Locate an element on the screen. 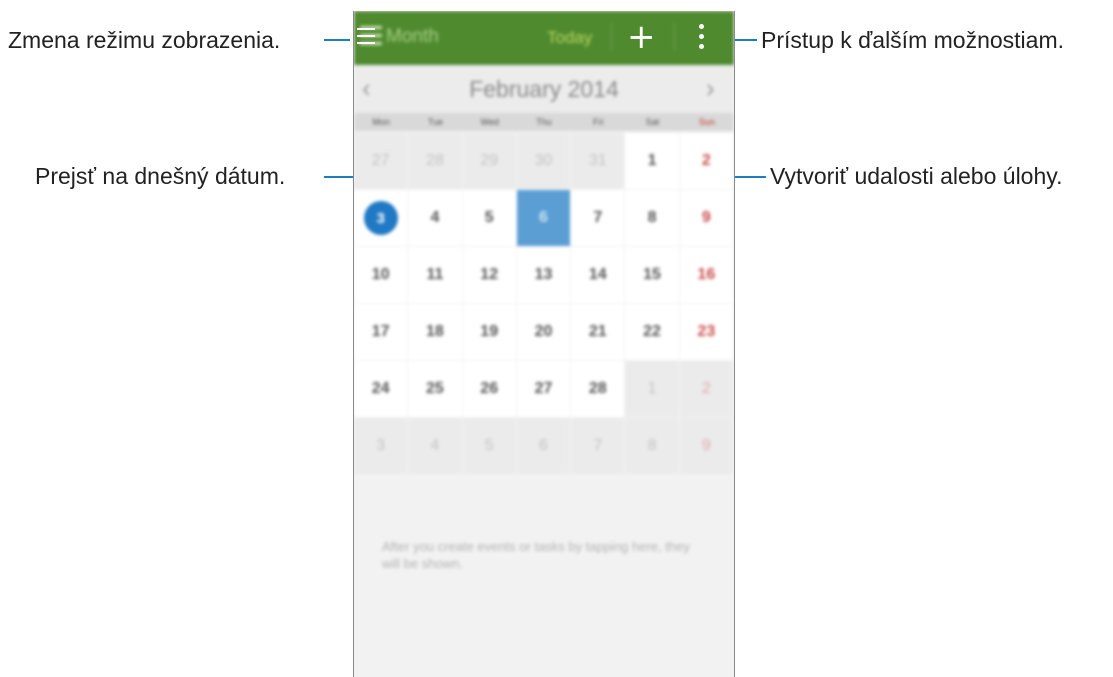  weekday-label: Tue is located at coordinates (435, 122).